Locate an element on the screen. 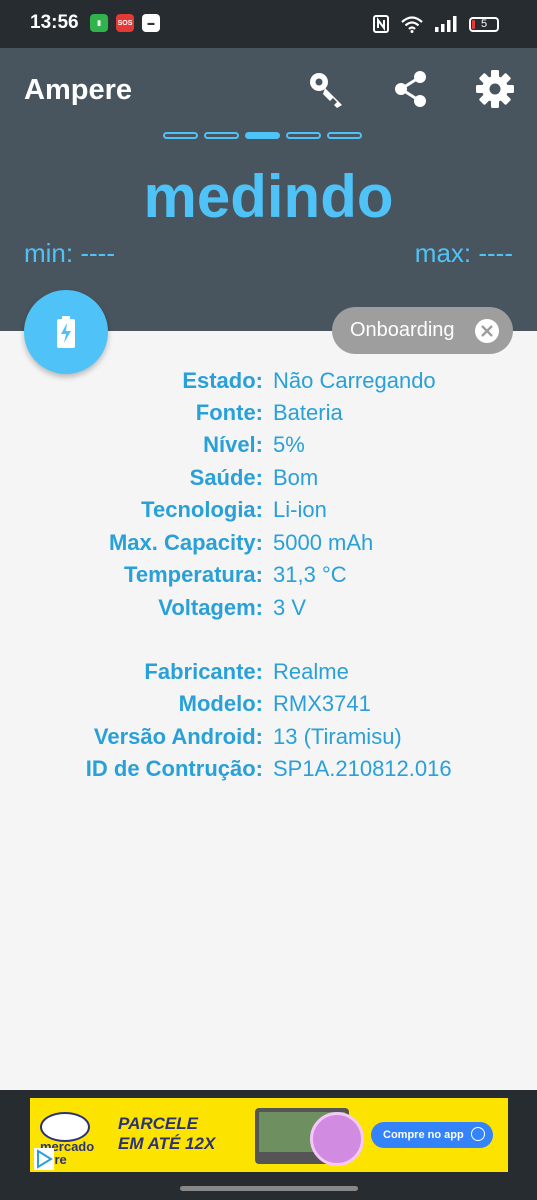  battery-icon: 5 is located at coordinates (484, 24).